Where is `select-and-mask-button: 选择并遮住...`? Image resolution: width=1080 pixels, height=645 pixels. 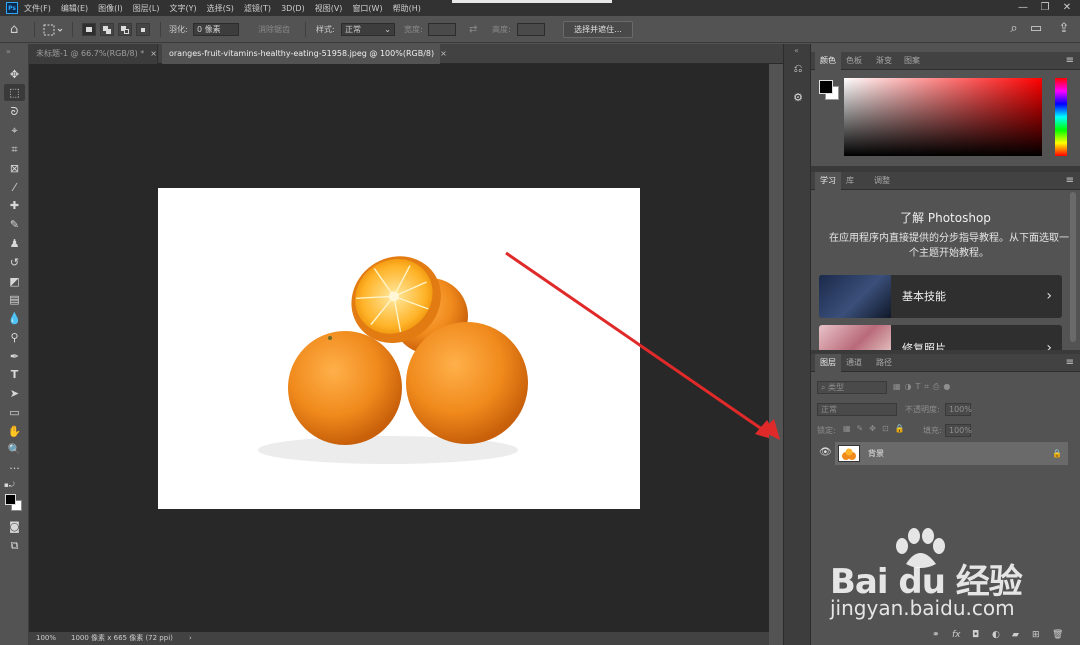 select-and-mask-button: 选择并遮住... is located at coordinates (598, 29).